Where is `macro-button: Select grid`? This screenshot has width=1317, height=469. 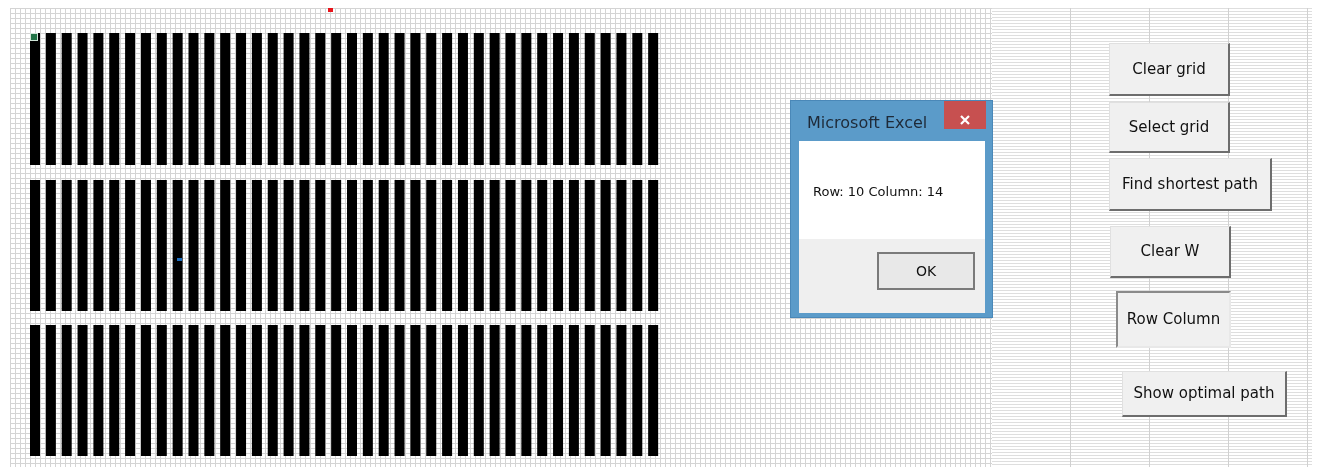 macro-button: Select grid is located at coordinates (1169, 127).